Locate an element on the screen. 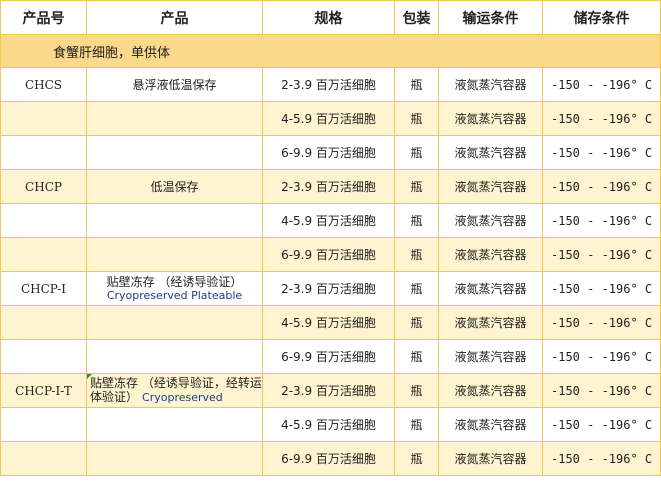  header-storage-condition: 储存条件 is located at coordinates (601, 17).